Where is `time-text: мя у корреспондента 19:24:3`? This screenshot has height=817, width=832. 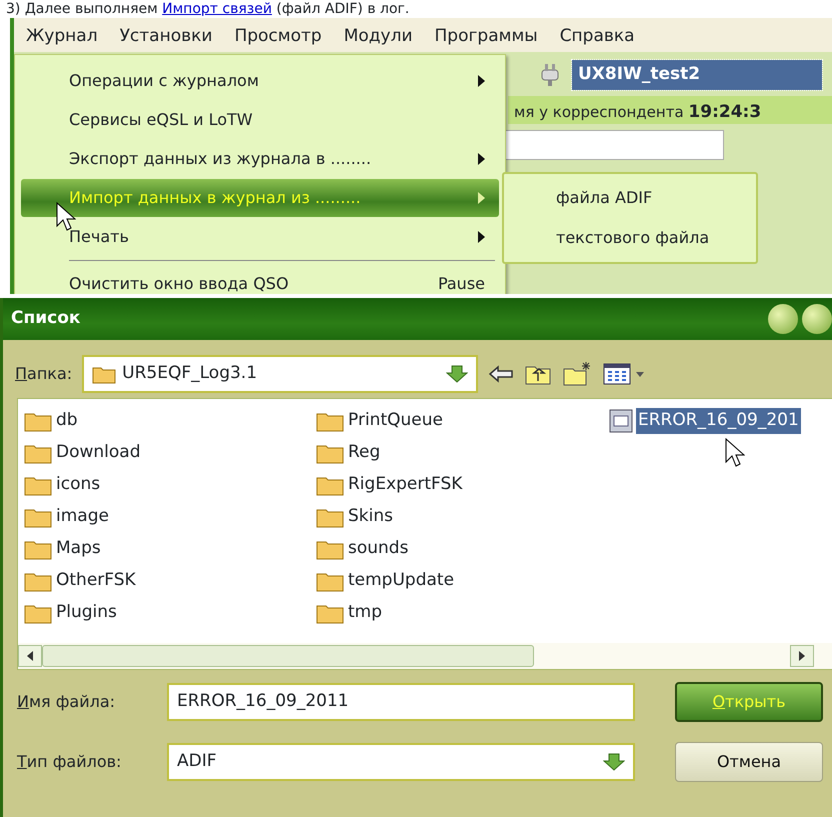 time-text: мя у корреспондента 19:24:3 is located at coordinates (670, 110).